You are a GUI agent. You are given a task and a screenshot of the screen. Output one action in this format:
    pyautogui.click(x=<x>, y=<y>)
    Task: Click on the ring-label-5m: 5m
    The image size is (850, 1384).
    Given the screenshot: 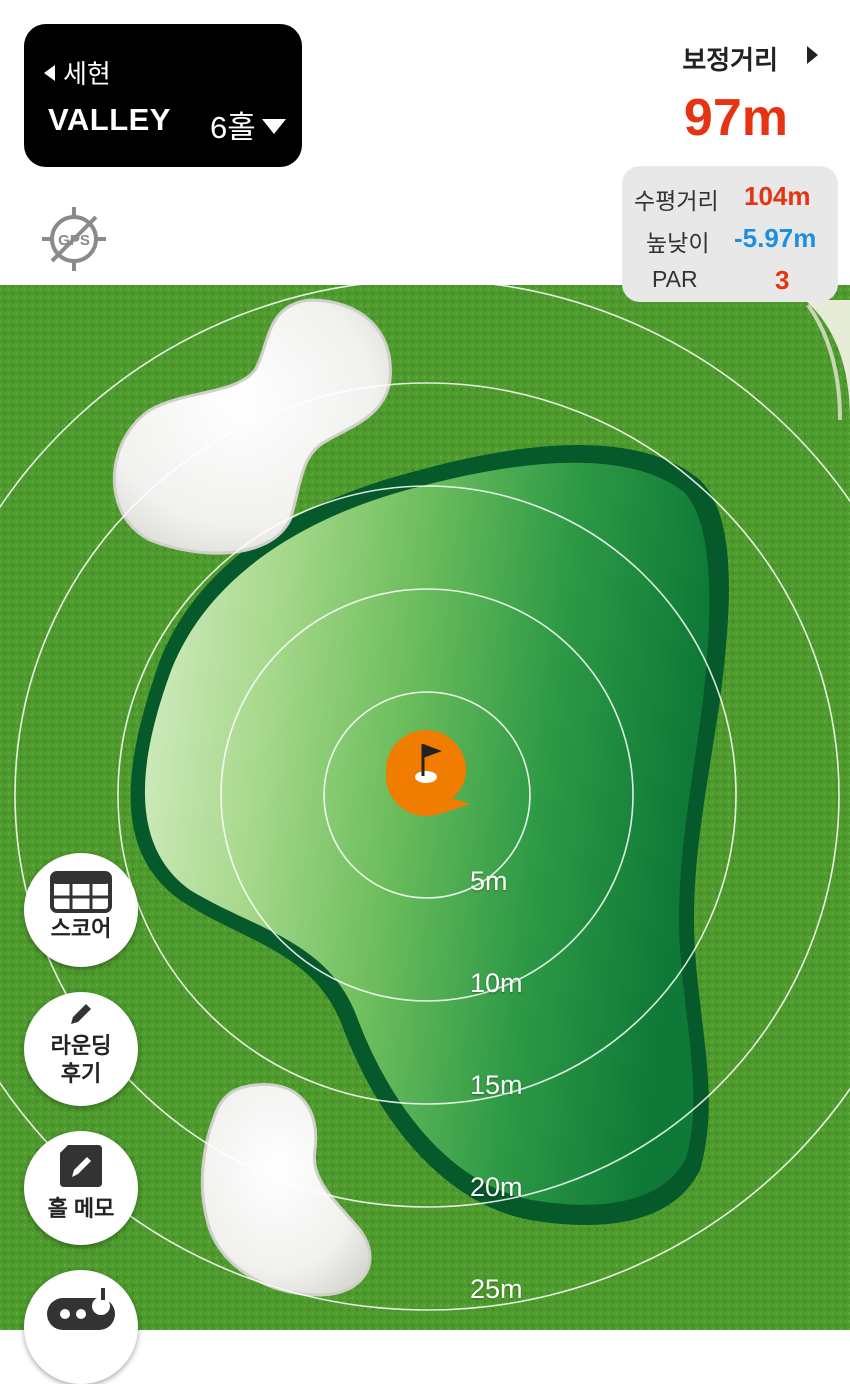 What is the action you would take?
    pyautogui.click(x=489, y=881)
    